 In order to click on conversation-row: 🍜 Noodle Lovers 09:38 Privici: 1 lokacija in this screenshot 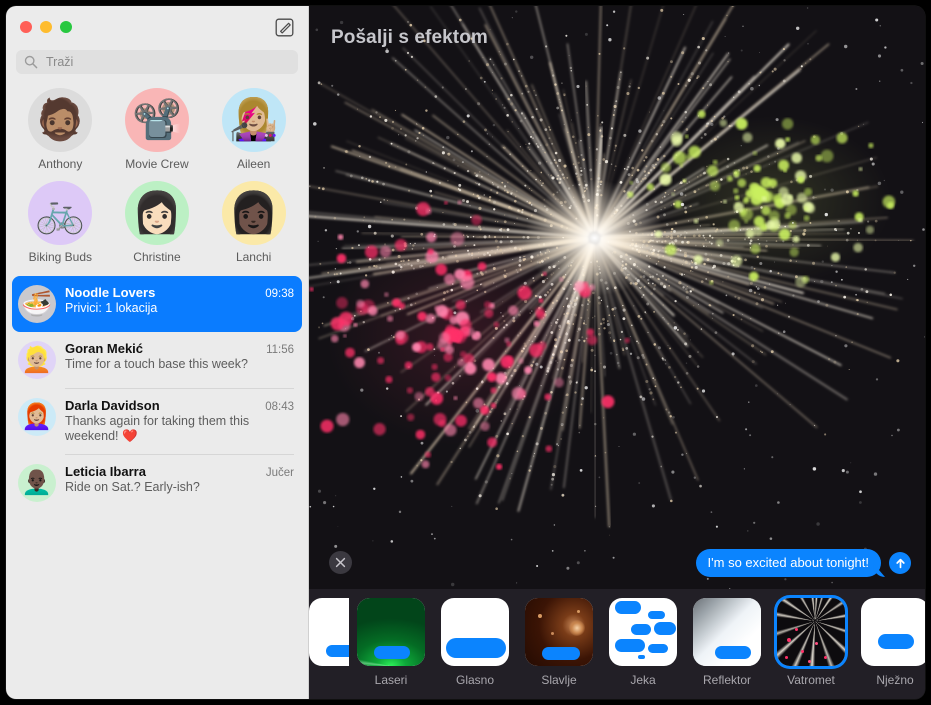, I will do `click(157, 304)`.